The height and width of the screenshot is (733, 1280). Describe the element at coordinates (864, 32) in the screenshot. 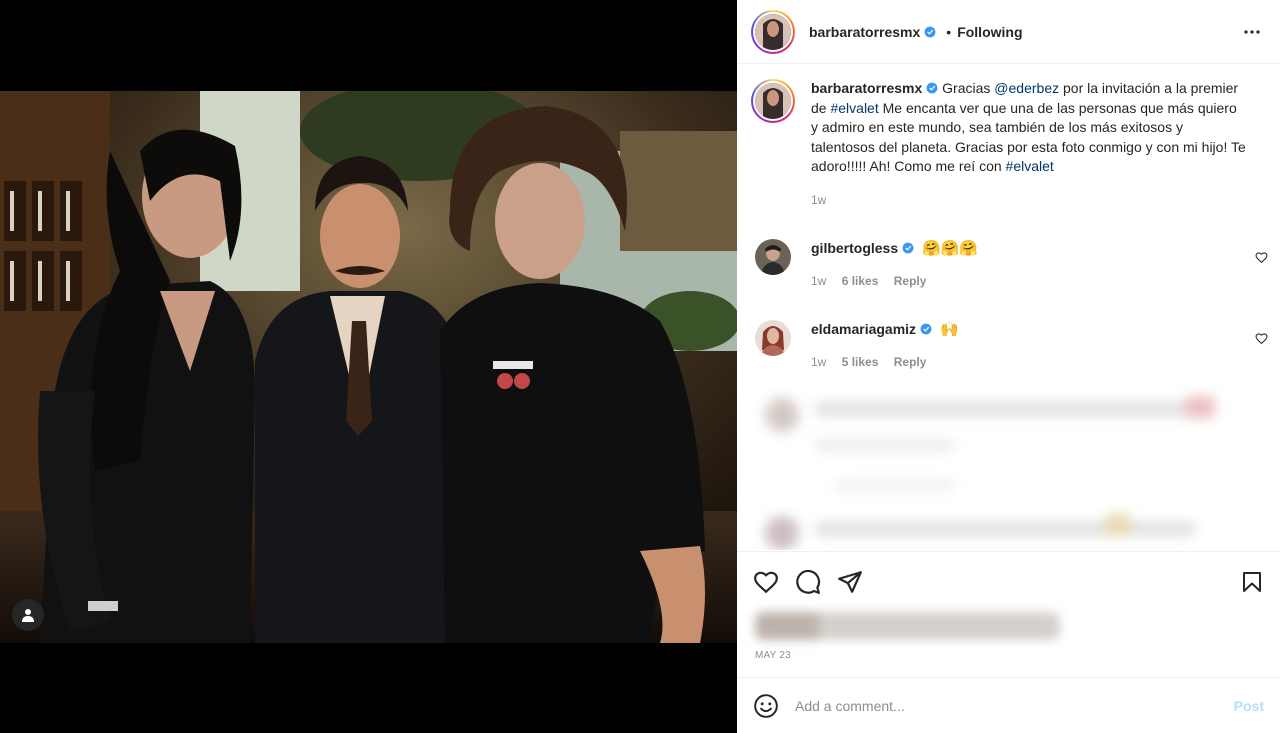

I see `author-username: barbaratorresmx` at that location.